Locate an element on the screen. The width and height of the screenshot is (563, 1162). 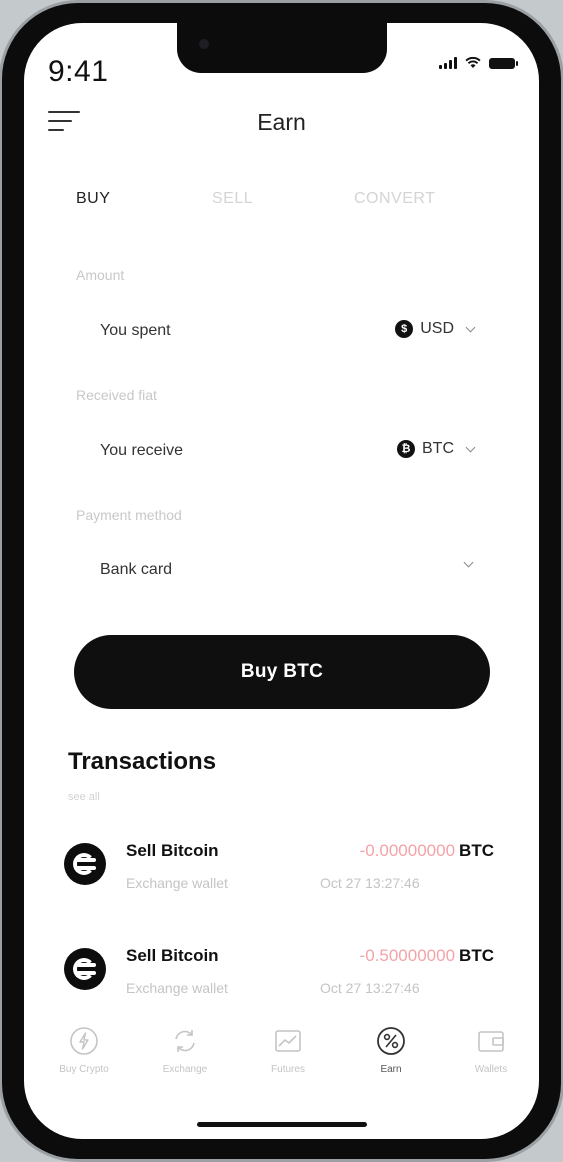
nav-futures: Futures is located at coordinates (288, 1050).